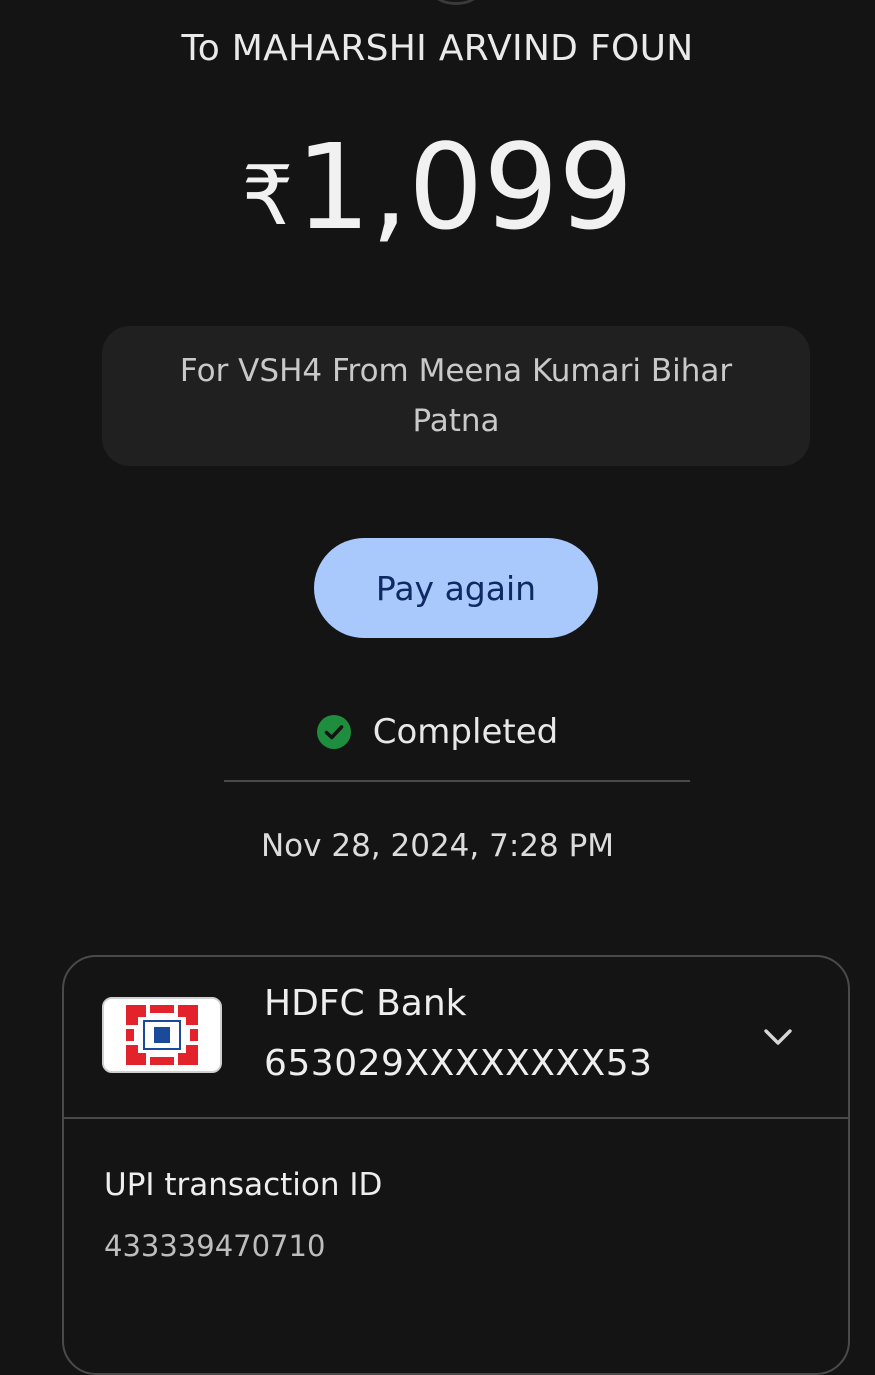  Describe the element at coordinates (458, 1063) in the screenshot. I see `bank-account-number: 653029XXXXXXXX53` at that location.